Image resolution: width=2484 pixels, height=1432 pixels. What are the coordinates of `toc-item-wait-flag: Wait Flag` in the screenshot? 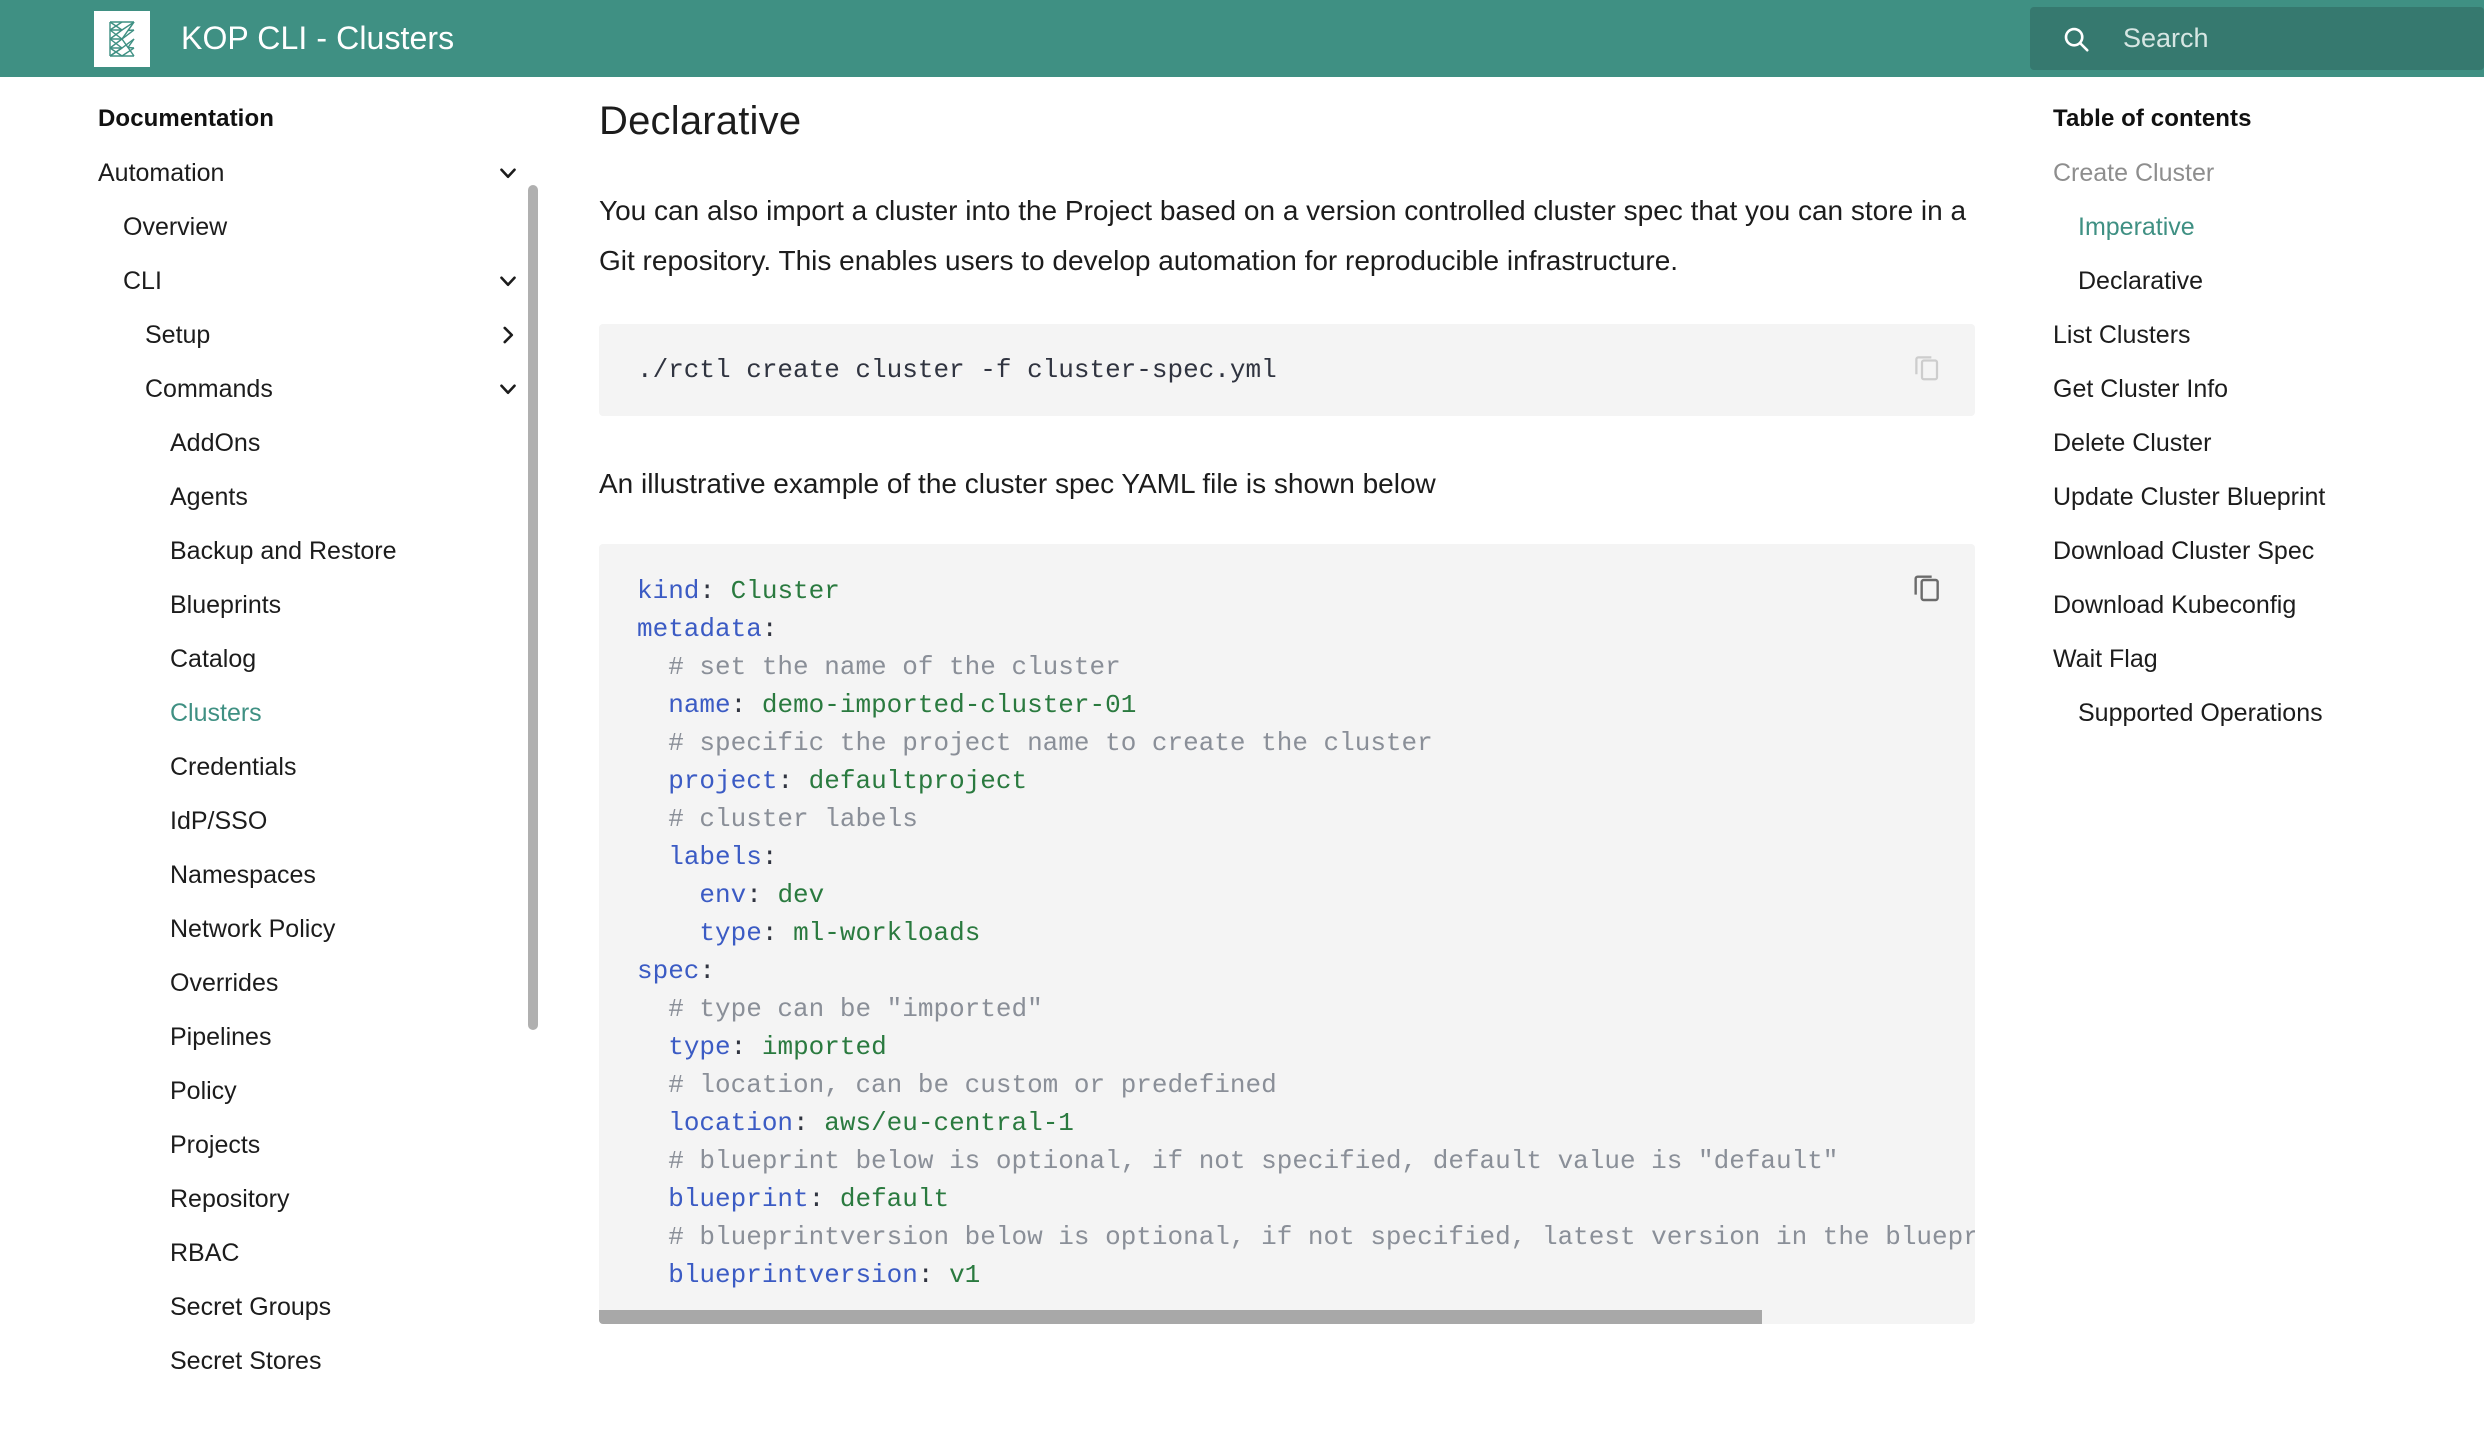 It's located at (2268, 659).